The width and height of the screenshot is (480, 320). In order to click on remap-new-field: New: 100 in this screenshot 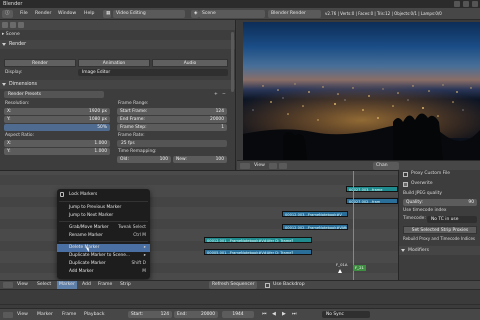, I will do `click(200, 159)`.